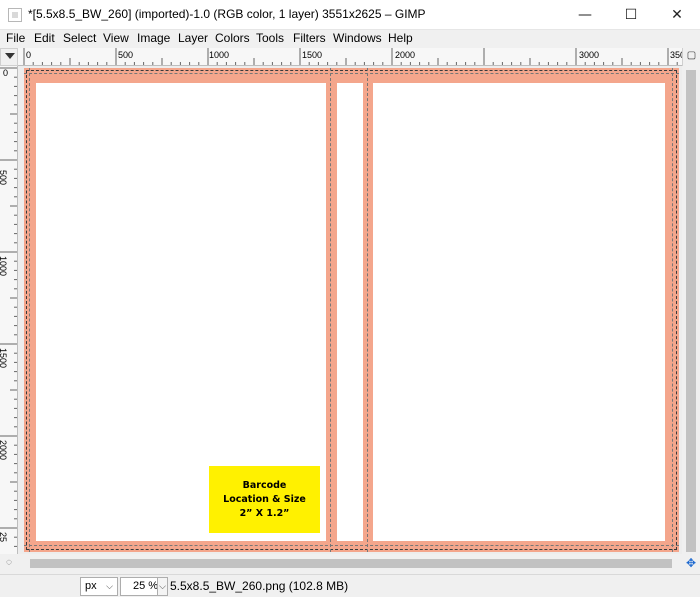 This screenshot has width=700, height=597. Describe the element at coordinates (357, 38) in the screenshot. I see `menu-windows: Windows` at that location.